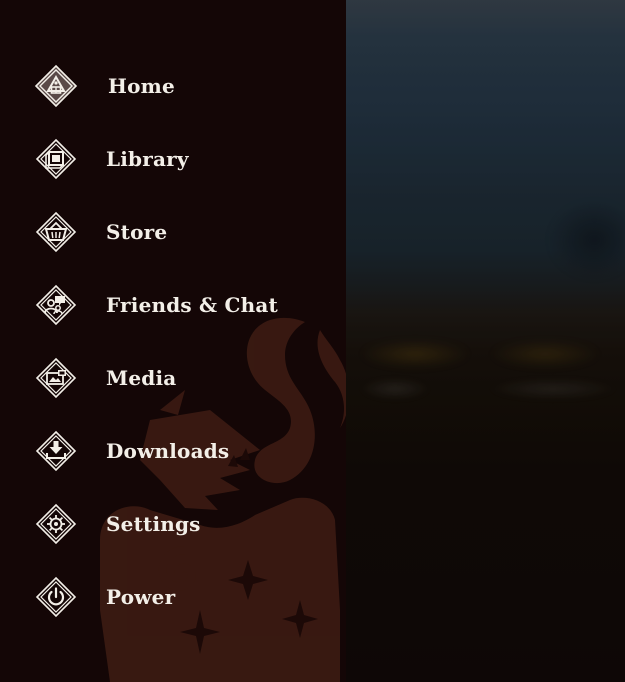  Describe the element at coordinates (153, 524) in the screenshot. I see `menu-item-label: Settings` at that location.